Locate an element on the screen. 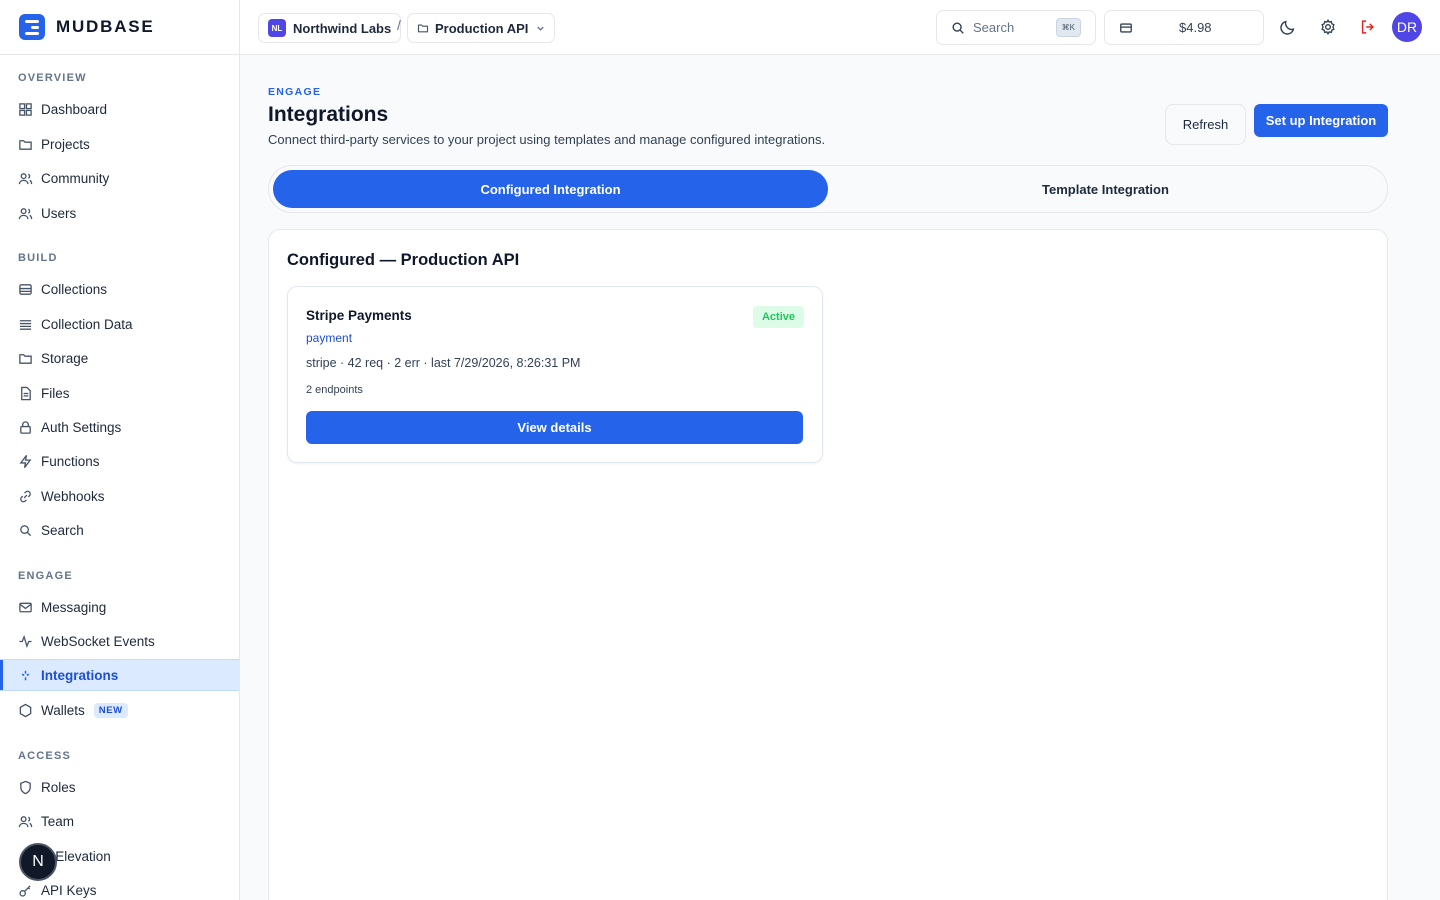  sidebar-item-messaging: Messaging is located at coordinates (119, 607).